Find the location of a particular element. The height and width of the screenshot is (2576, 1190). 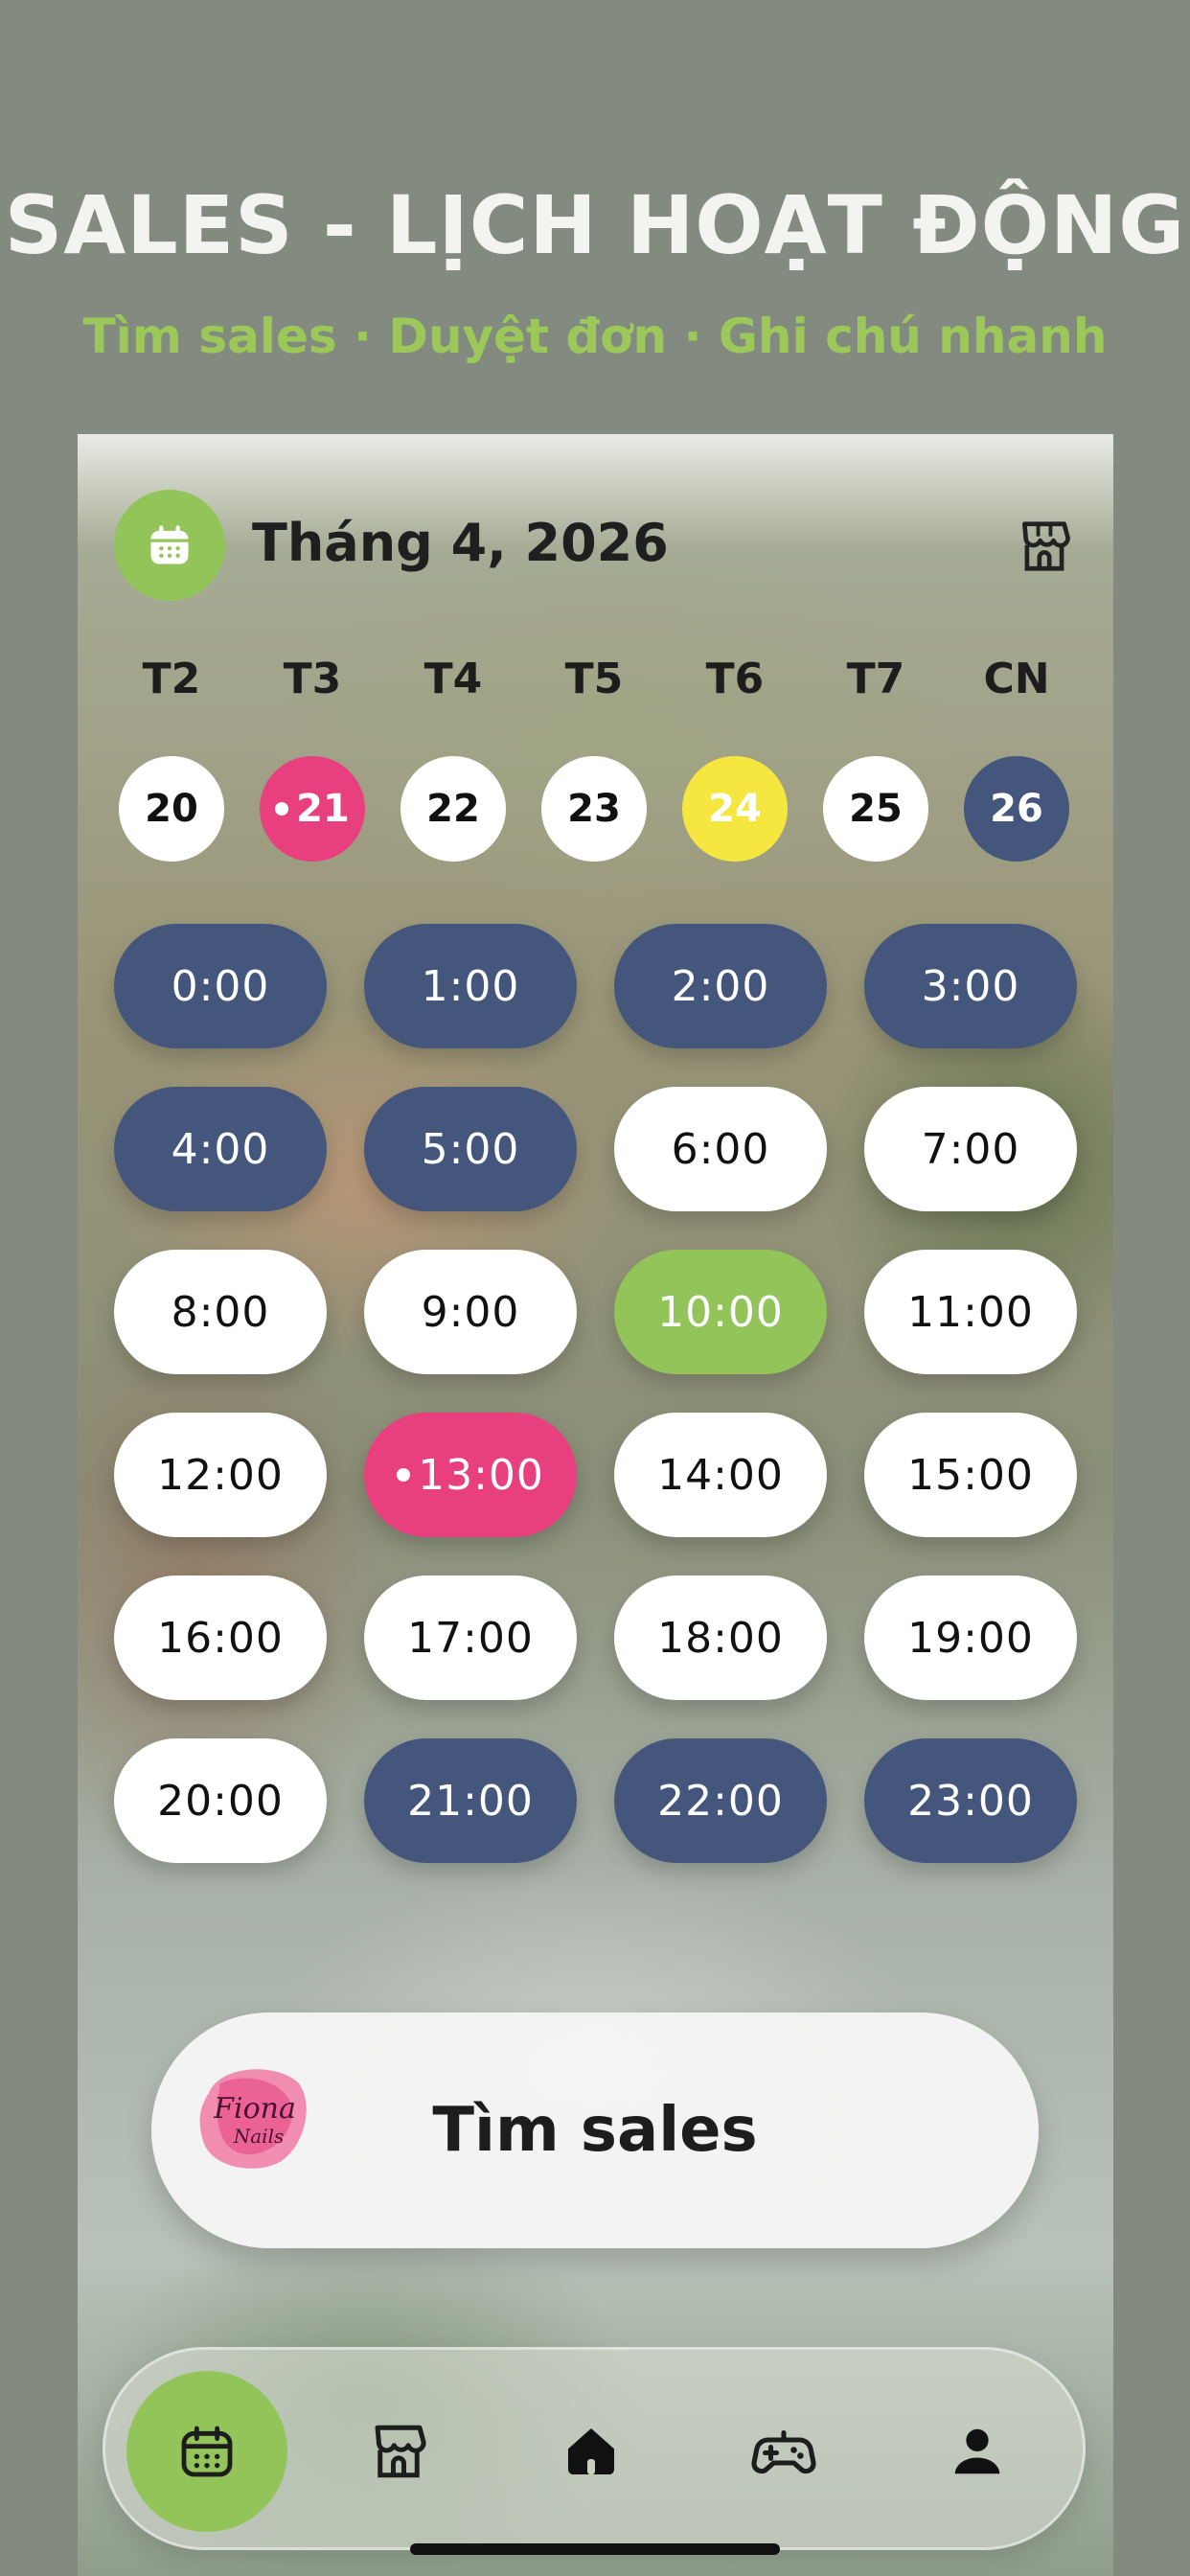

time-slot: 4:00 is located at coordinates (221, 1149).